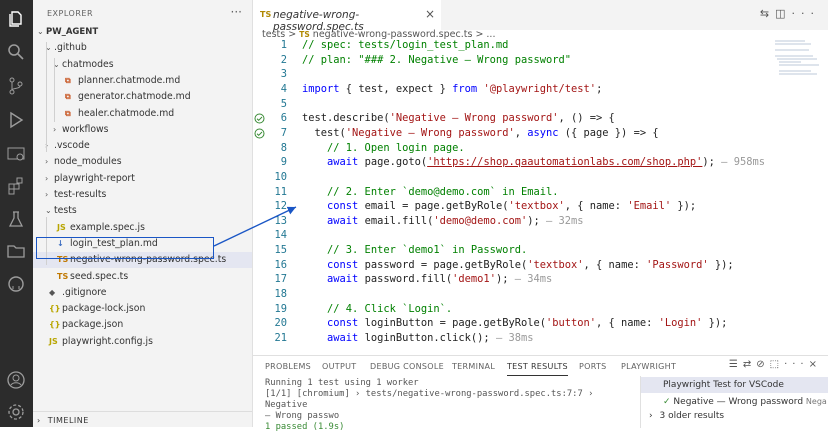 This screenshot has height=433, width=828. I want to click on tree-file: JS example.spec.js, so click(142, 228).